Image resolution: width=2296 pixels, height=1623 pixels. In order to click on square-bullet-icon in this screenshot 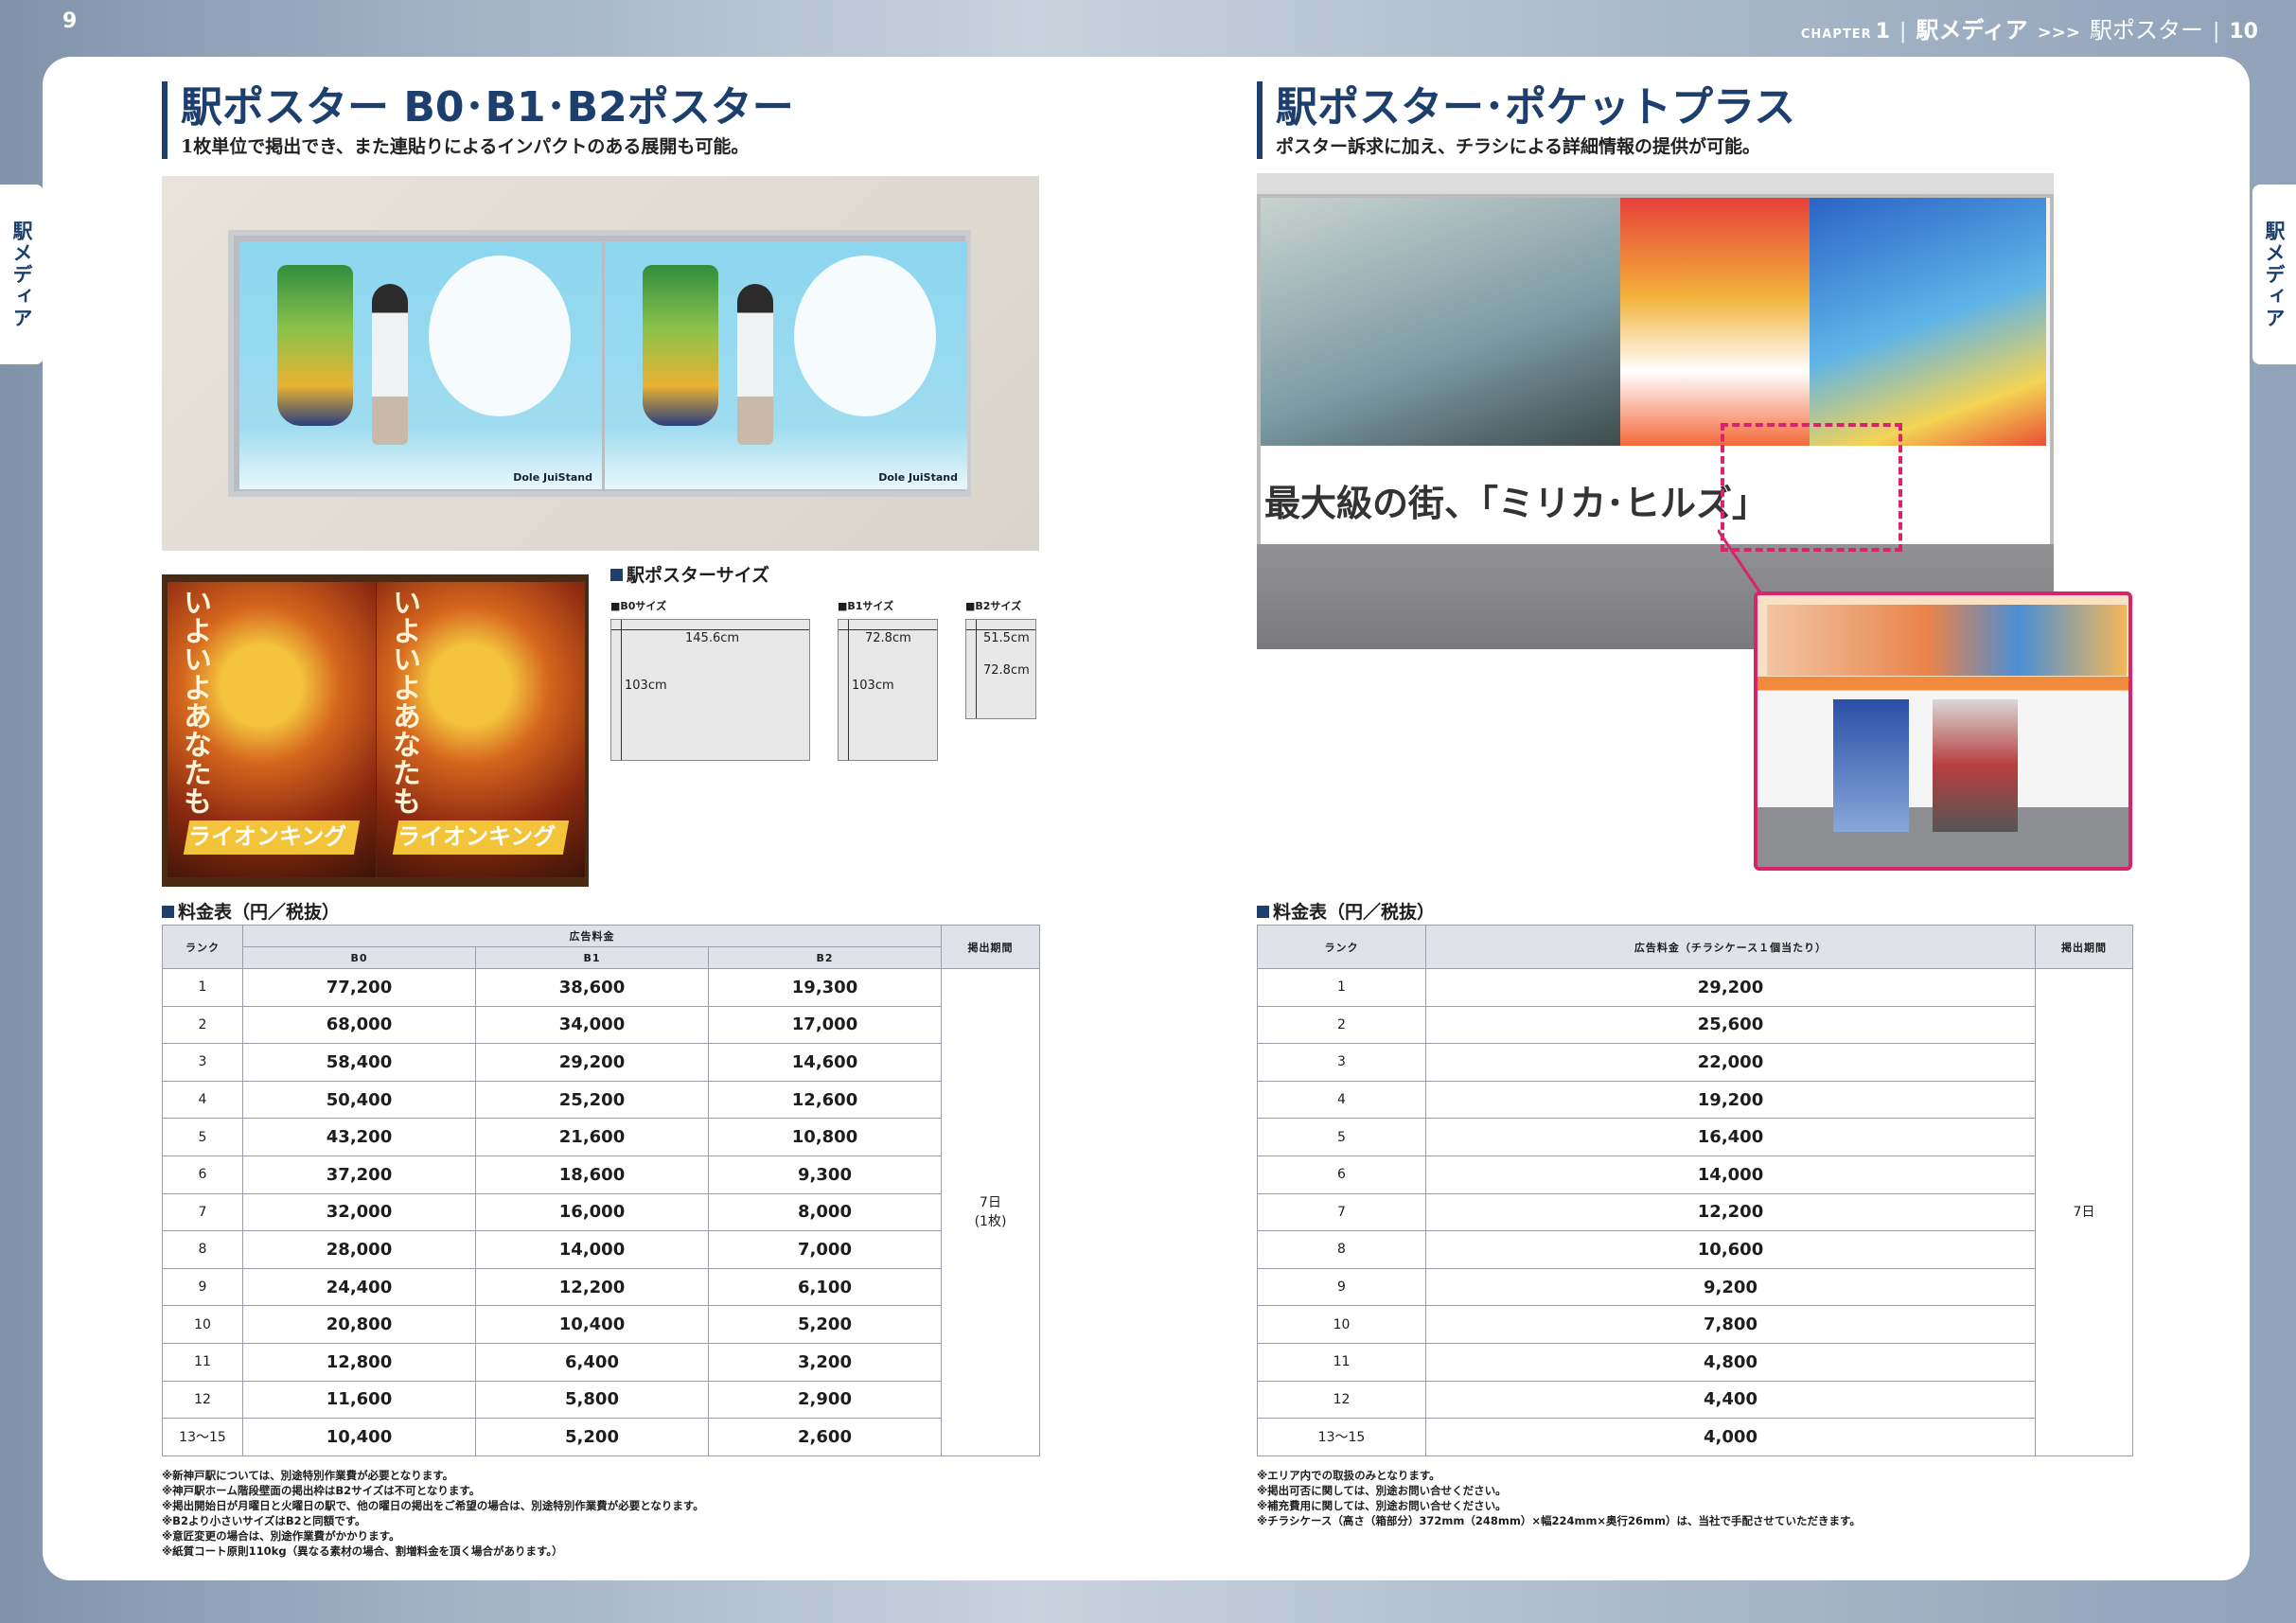, I will do `click(168, 912)`.